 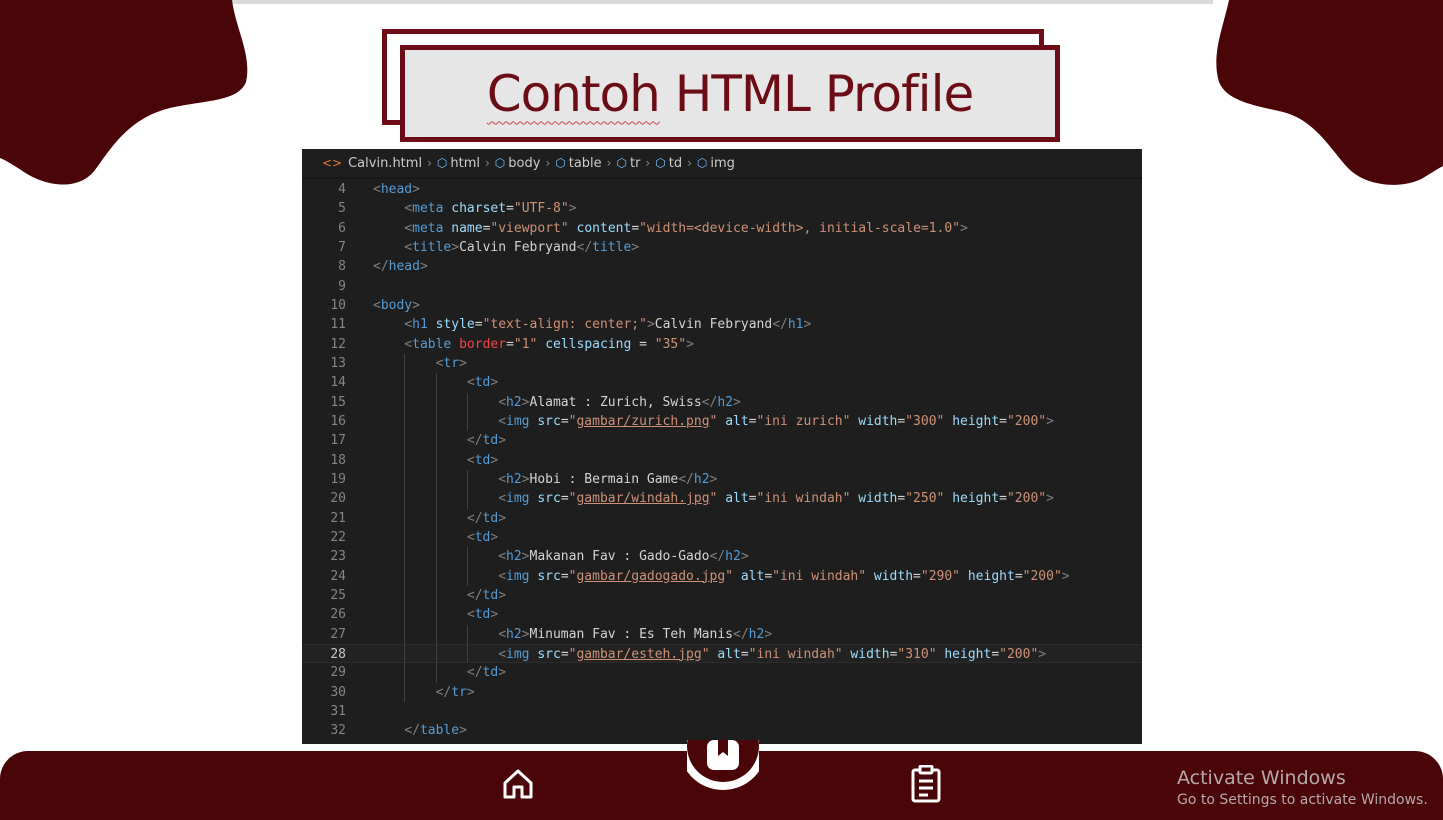 I want to click on code-text: <h2>Alamat : Zurich, Swiss</h2>, so click(x=619, y=402).